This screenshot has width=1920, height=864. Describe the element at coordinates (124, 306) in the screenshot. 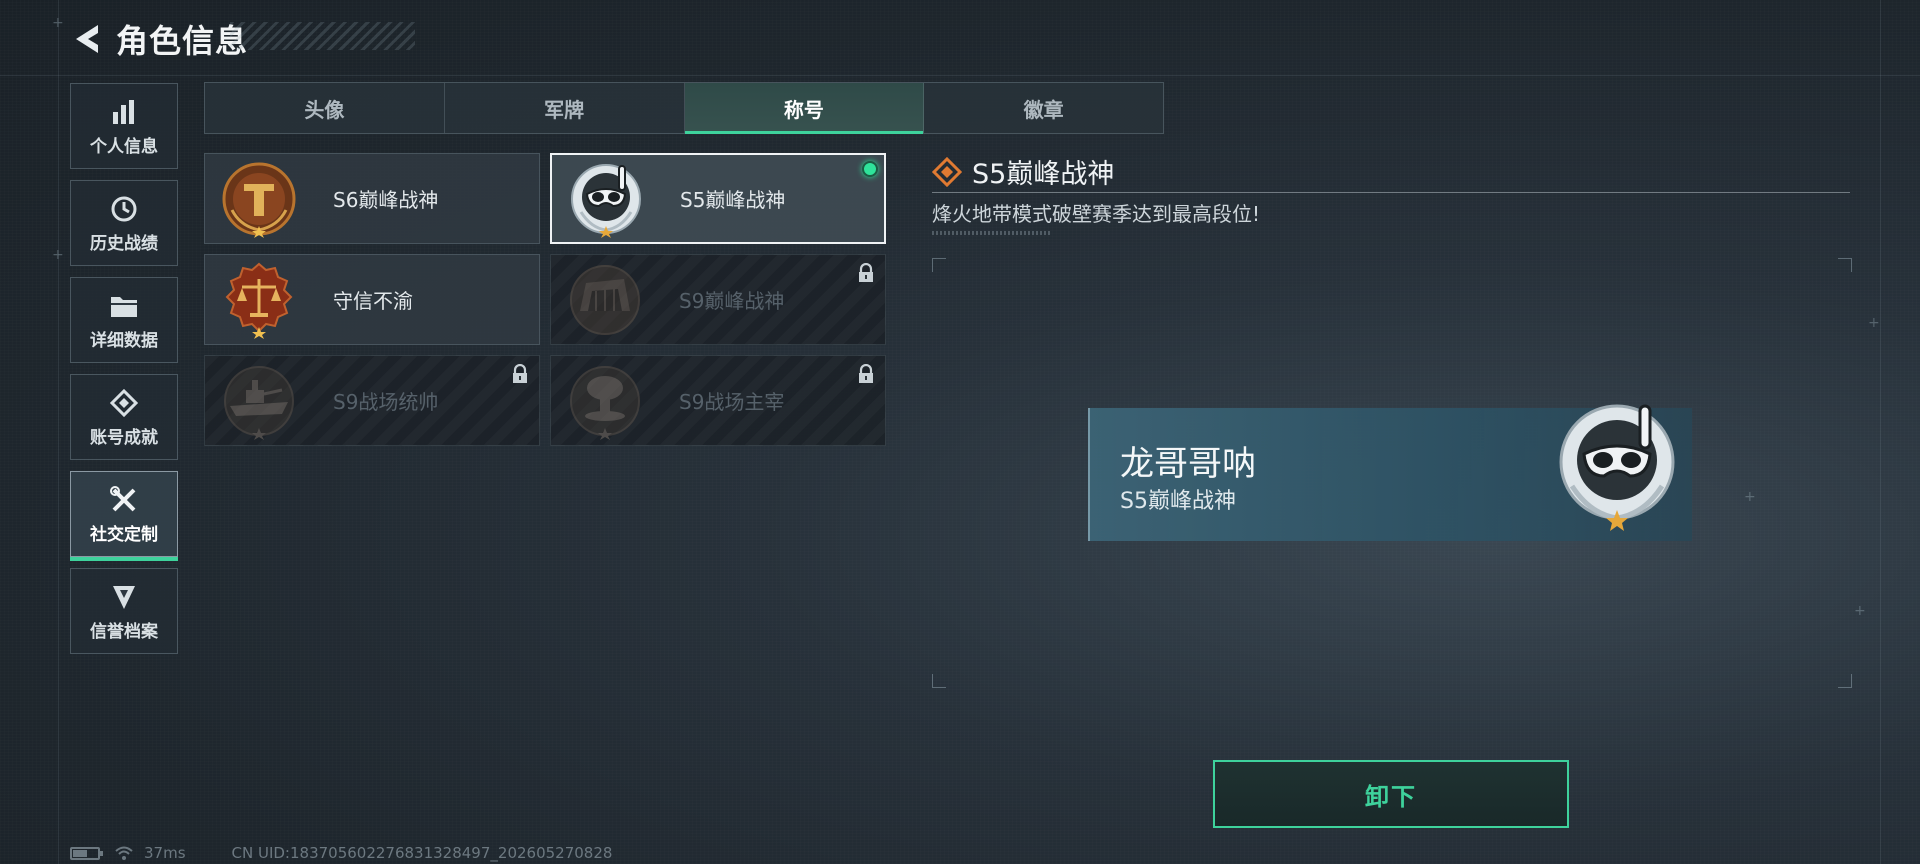

I see `folder-icon` at that location.